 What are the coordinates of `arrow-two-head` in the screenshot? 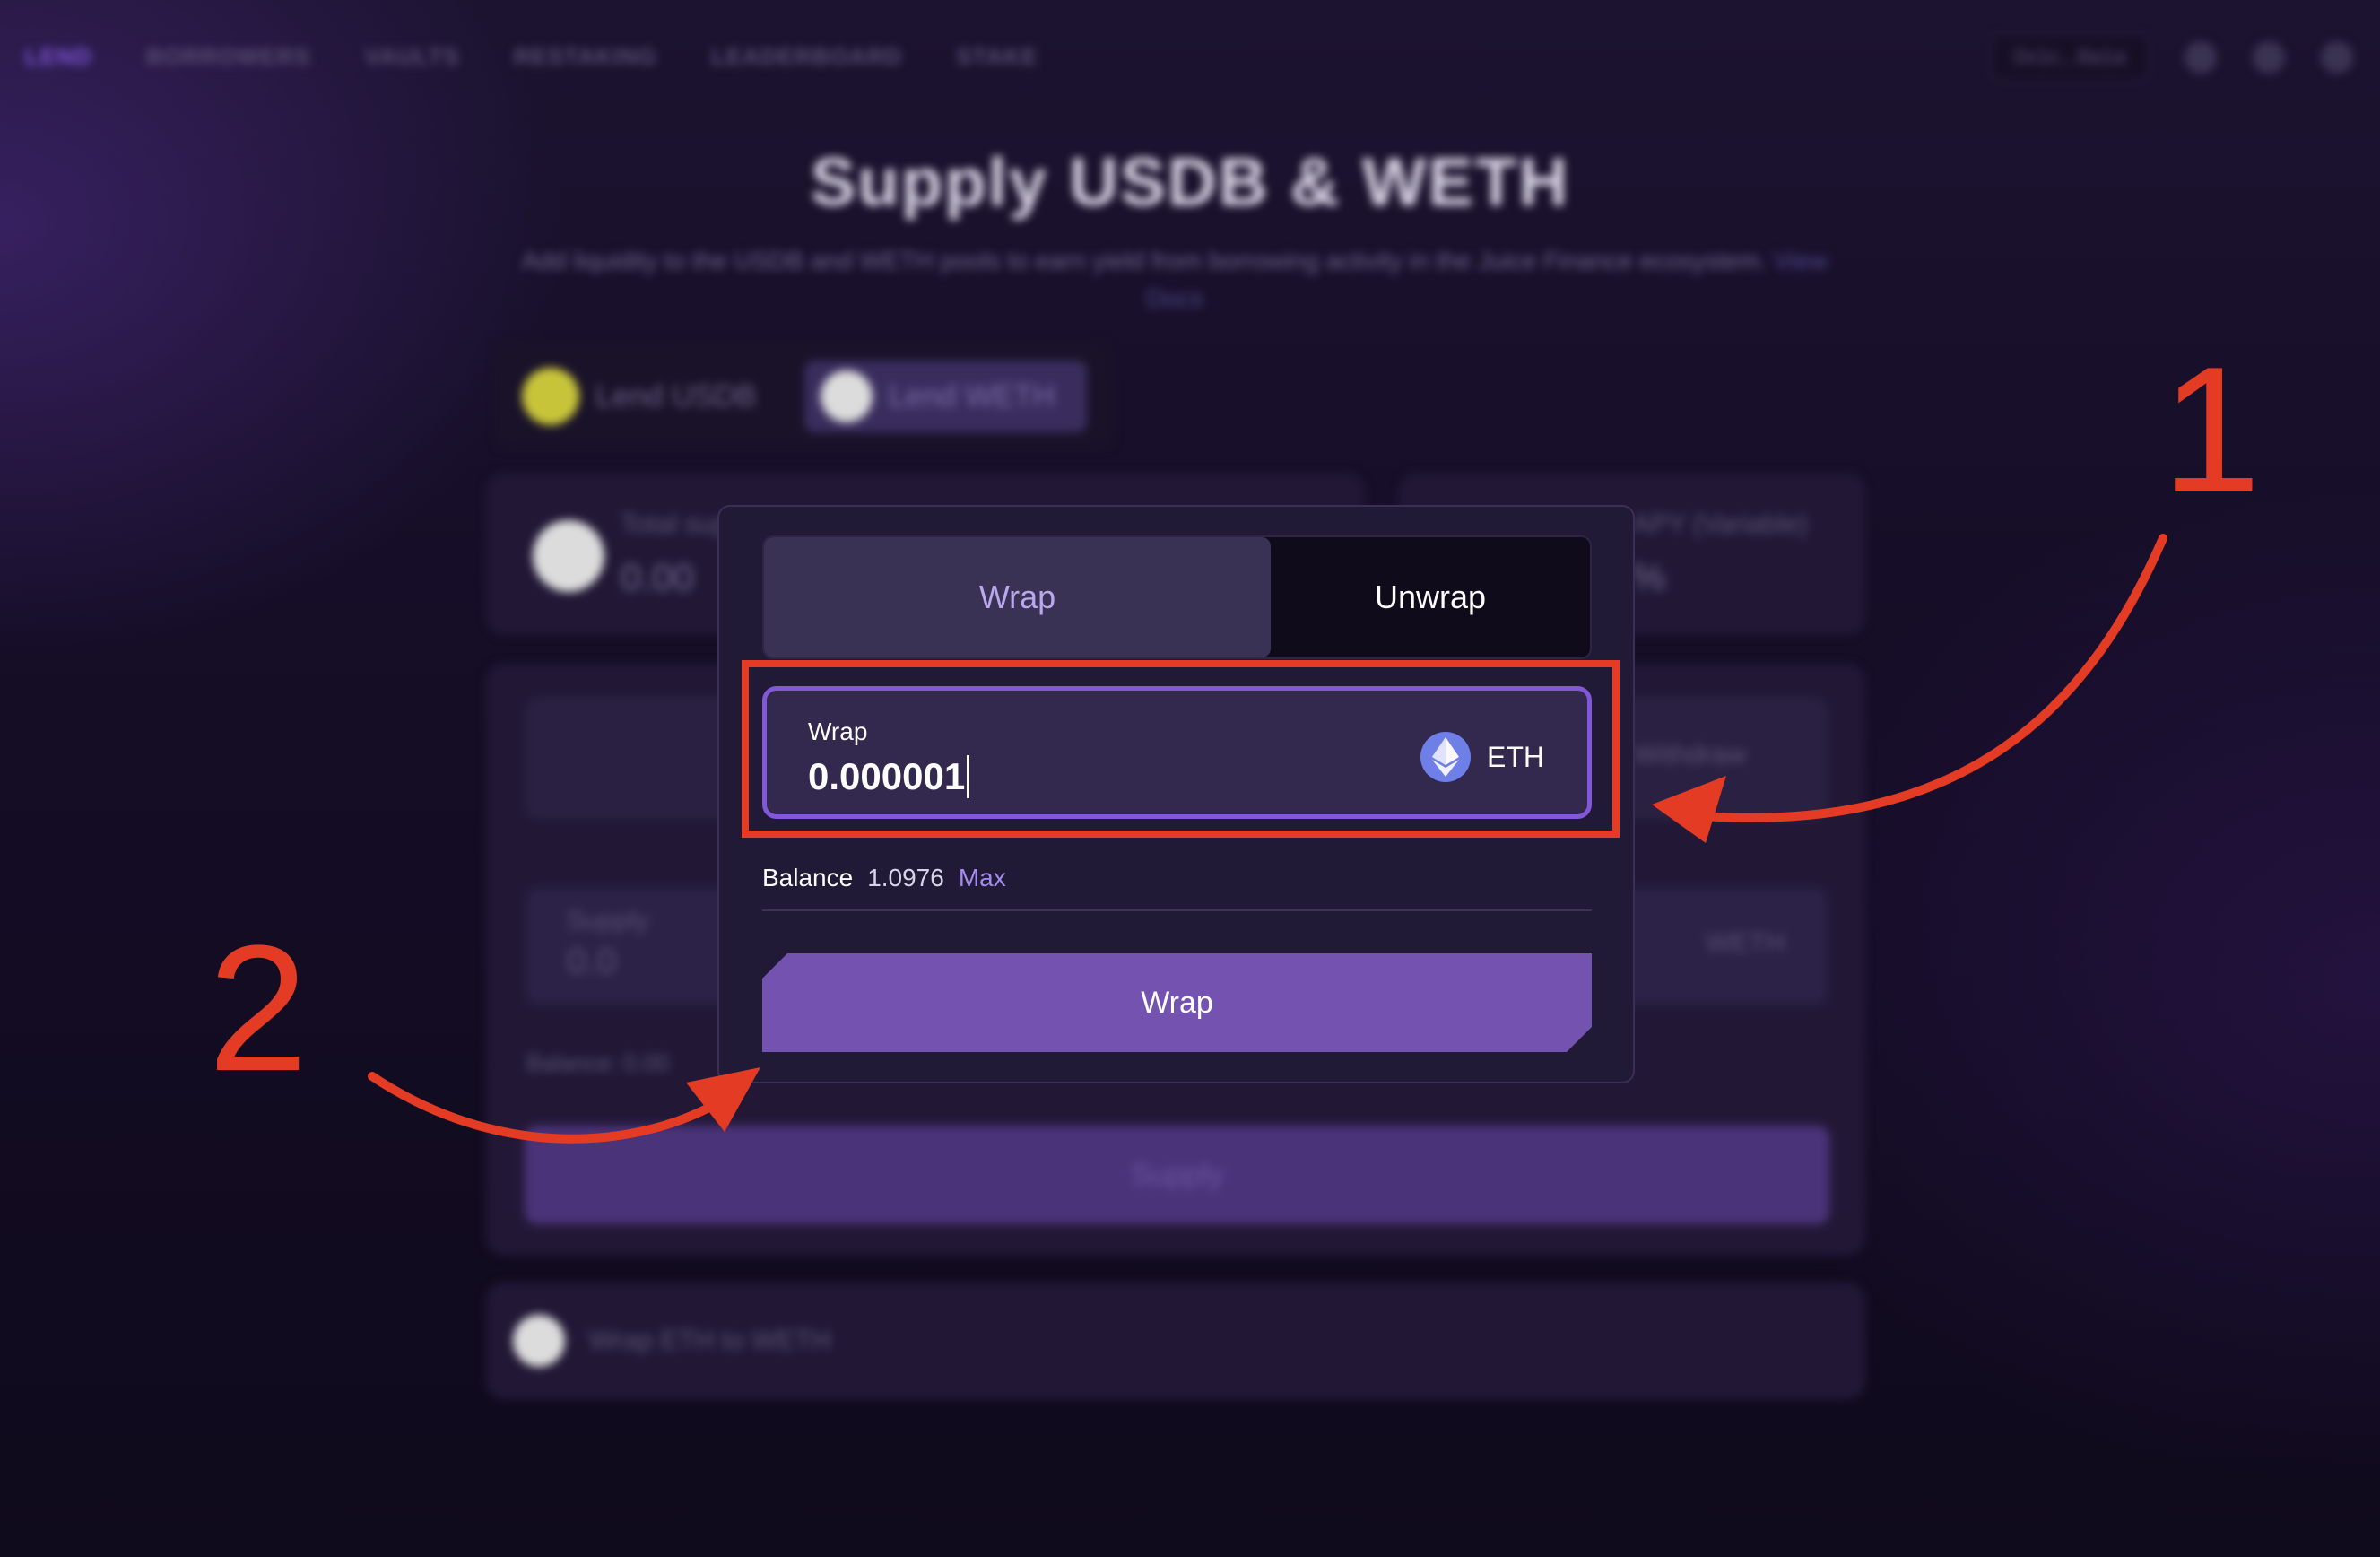 It's located at (723, 1100).